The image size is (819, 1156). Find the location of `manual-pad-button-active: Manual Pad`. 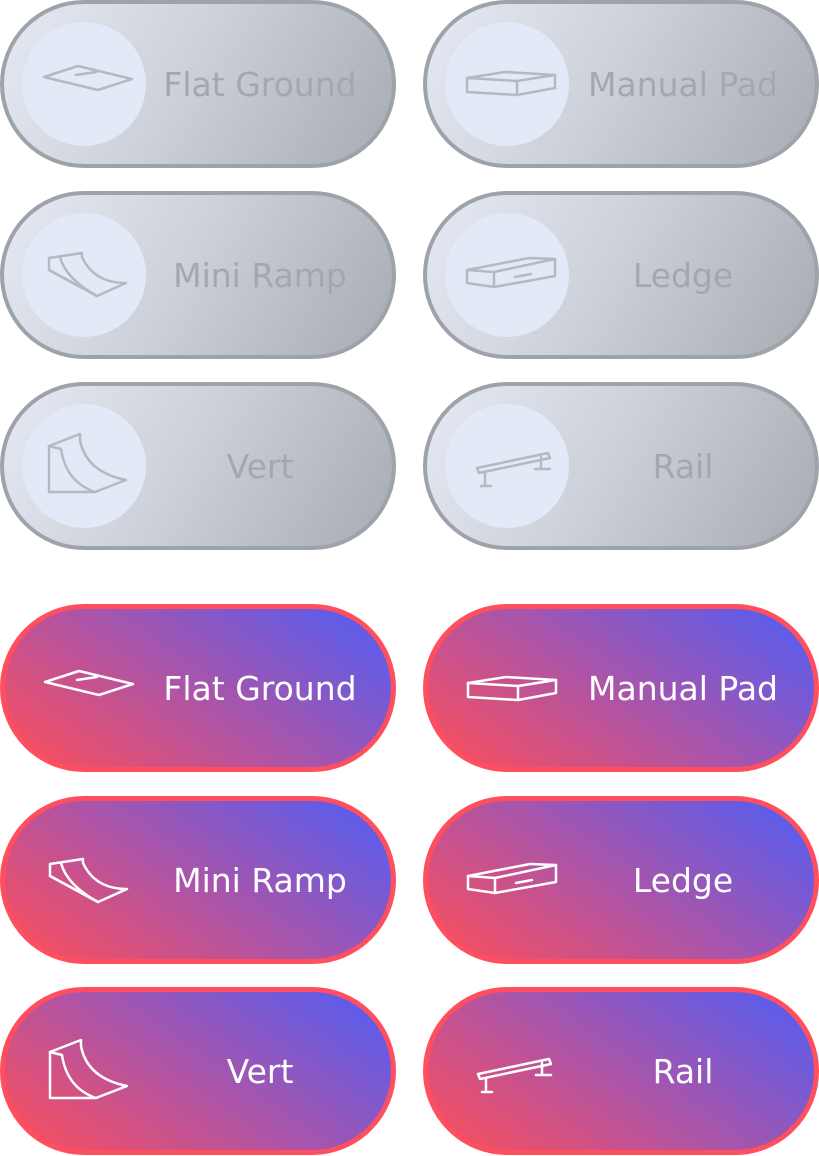

manual-pad-button-active: Manual Pad is located at coordinates (621, 688).